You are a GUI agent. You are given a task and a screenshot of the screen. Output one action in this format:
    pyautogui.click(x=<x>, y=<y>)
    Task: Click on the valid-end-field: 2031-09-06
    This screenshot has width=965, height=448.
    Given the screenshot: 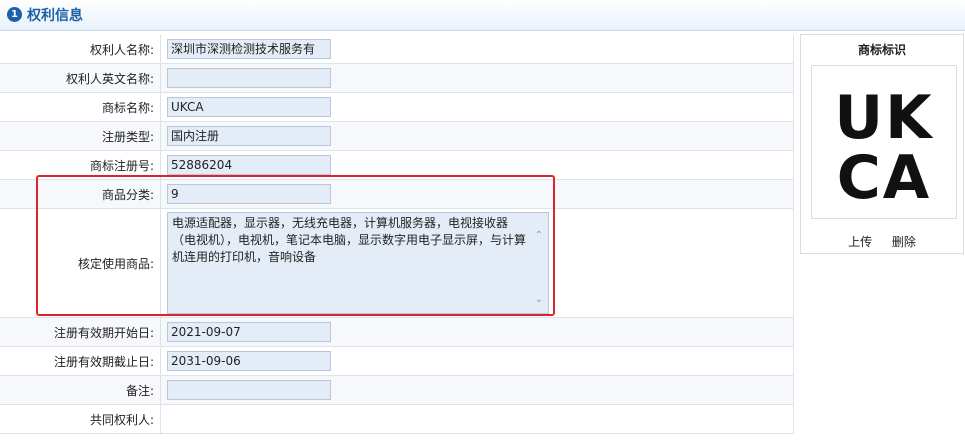 What is the action you would take?
    pyautogui.click(x=249, y=361)
    